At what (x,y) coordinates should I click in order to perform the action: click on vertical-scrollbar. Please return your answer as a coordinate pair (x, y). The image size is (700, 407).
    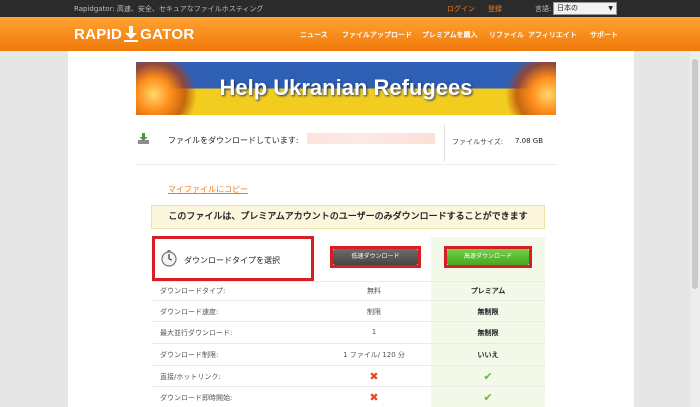
    Looking at the image, I should click on (695, 229).